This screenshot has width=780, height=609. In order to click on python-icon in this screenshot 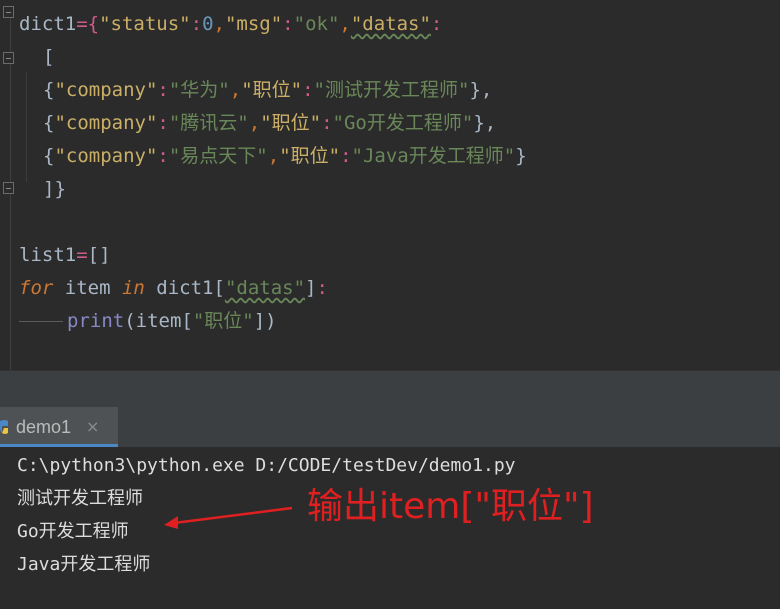, I will do `click(4, 427)`.